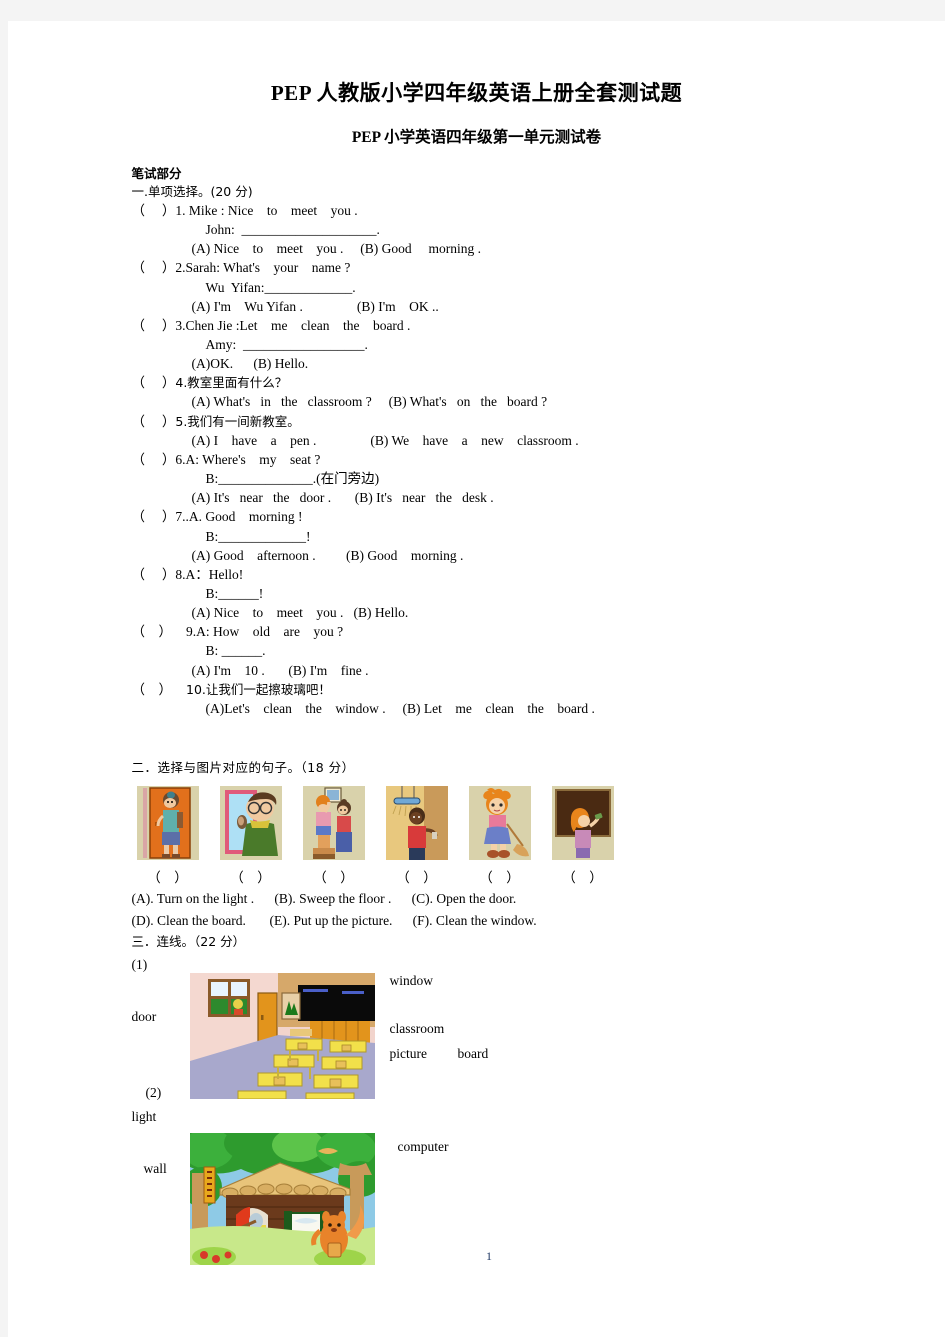 Image resolution: width=945 pixels, height=1337 pixels. What do you see at coordinates (282, 1035) in the screenshot?
I see `classroom-illustration` at bounding box center [282, 1035].